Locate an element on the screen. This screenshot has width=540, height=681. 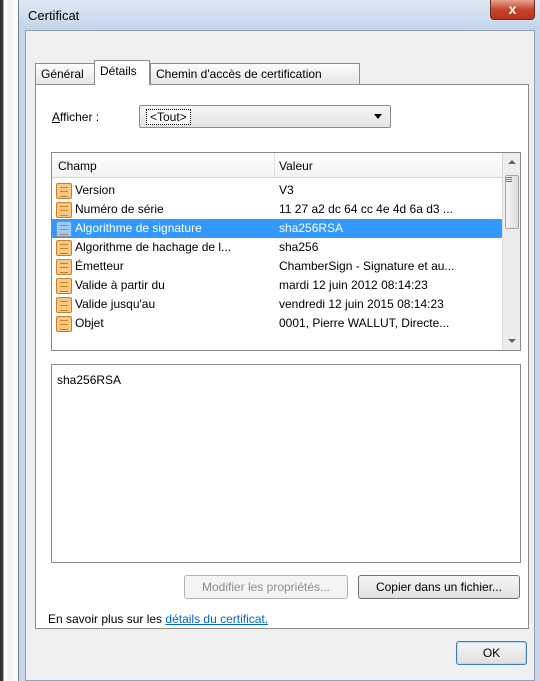
row-field: Valide à partir du is located at coordinates (120, 285).